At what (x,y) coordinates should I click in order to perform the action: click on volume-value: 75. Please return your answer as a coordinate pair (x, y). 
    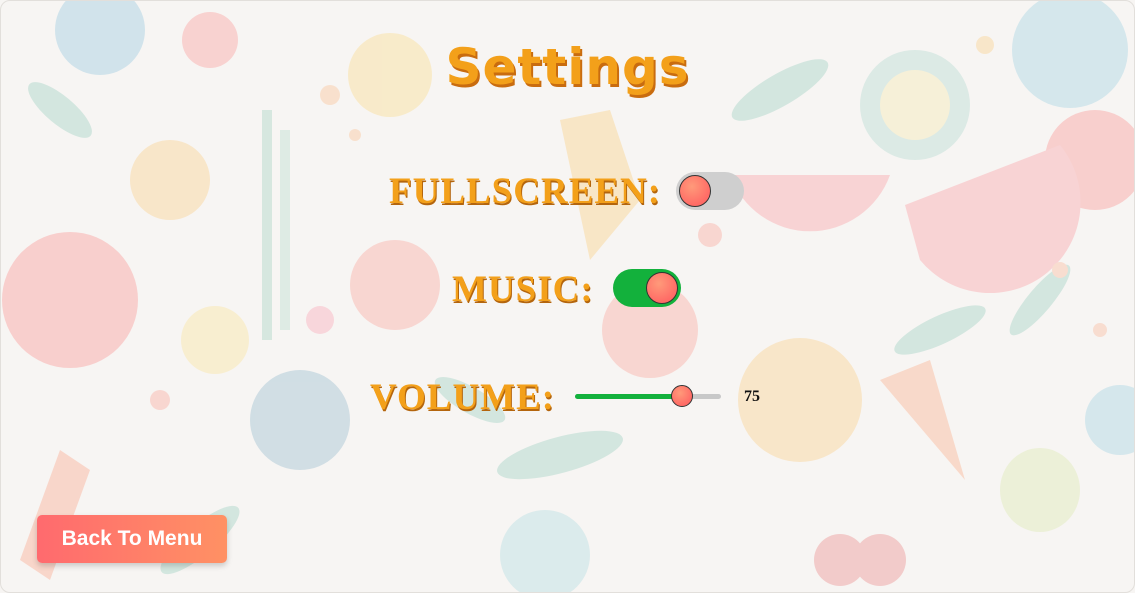
    Looking at the image, I should click on (752, 396).